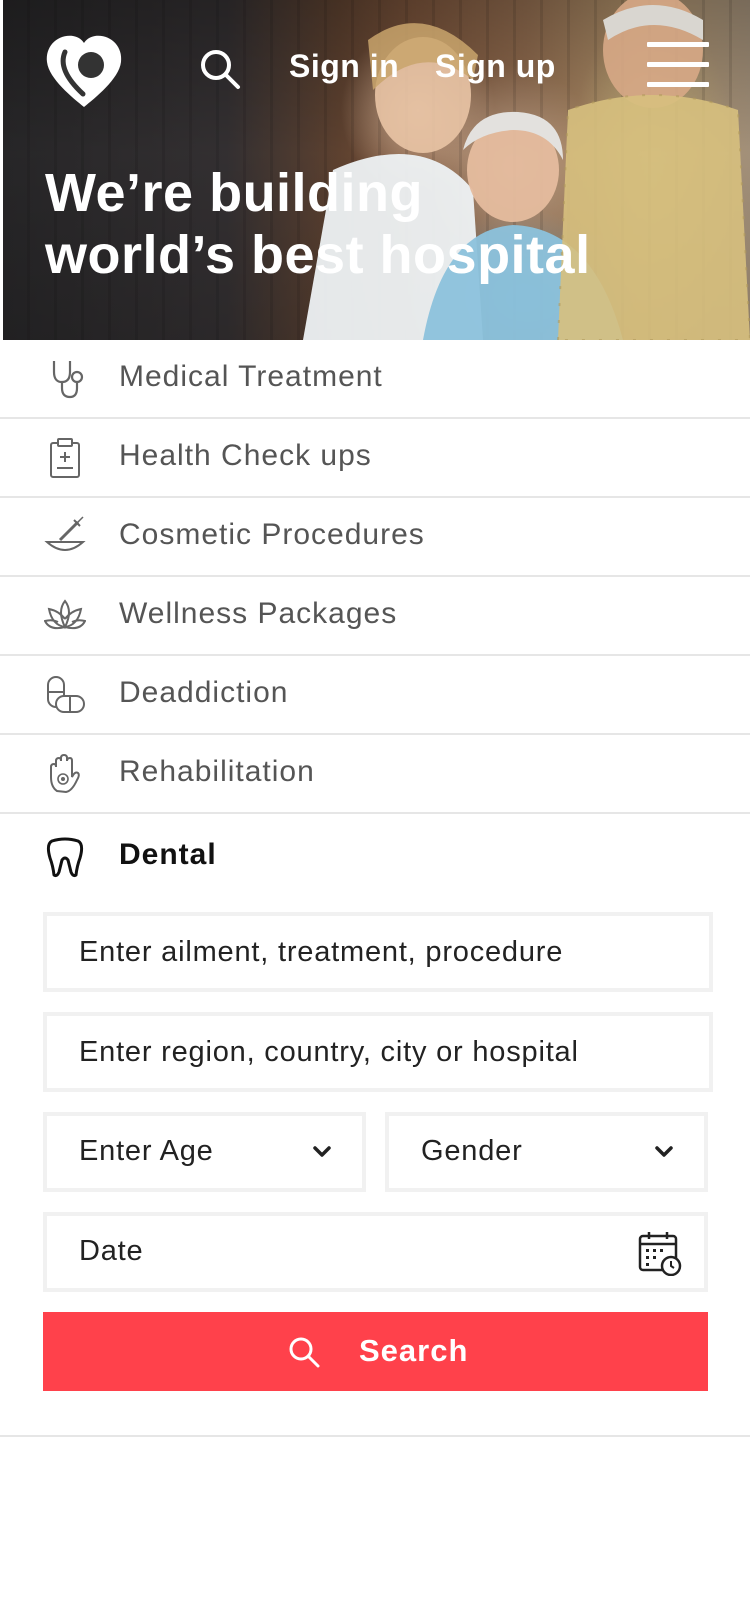 This screenshot has width=750, height=1600. I want to click on age-select-label: Enter Age, so click(146, 1151).